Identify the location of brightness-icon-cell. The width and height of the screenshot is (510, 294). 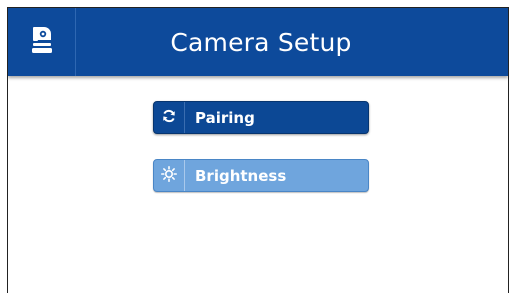
(169, 175).